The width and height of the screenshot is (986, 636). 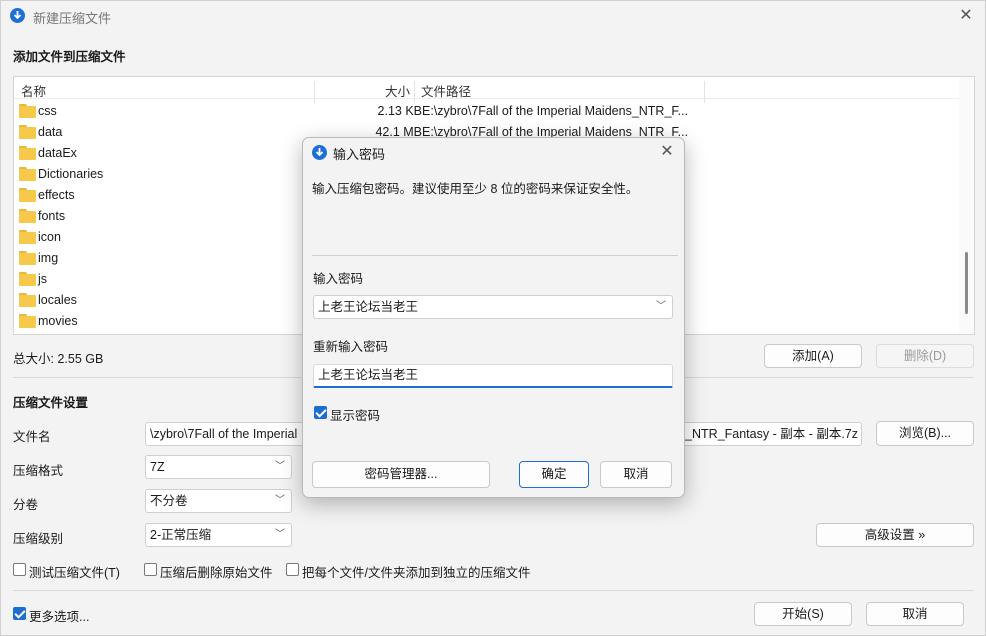 What do you see at coordinates (813, 356) in the screenshot?
I see `add-button: 添加(A)` at bounding box center [813, 356].